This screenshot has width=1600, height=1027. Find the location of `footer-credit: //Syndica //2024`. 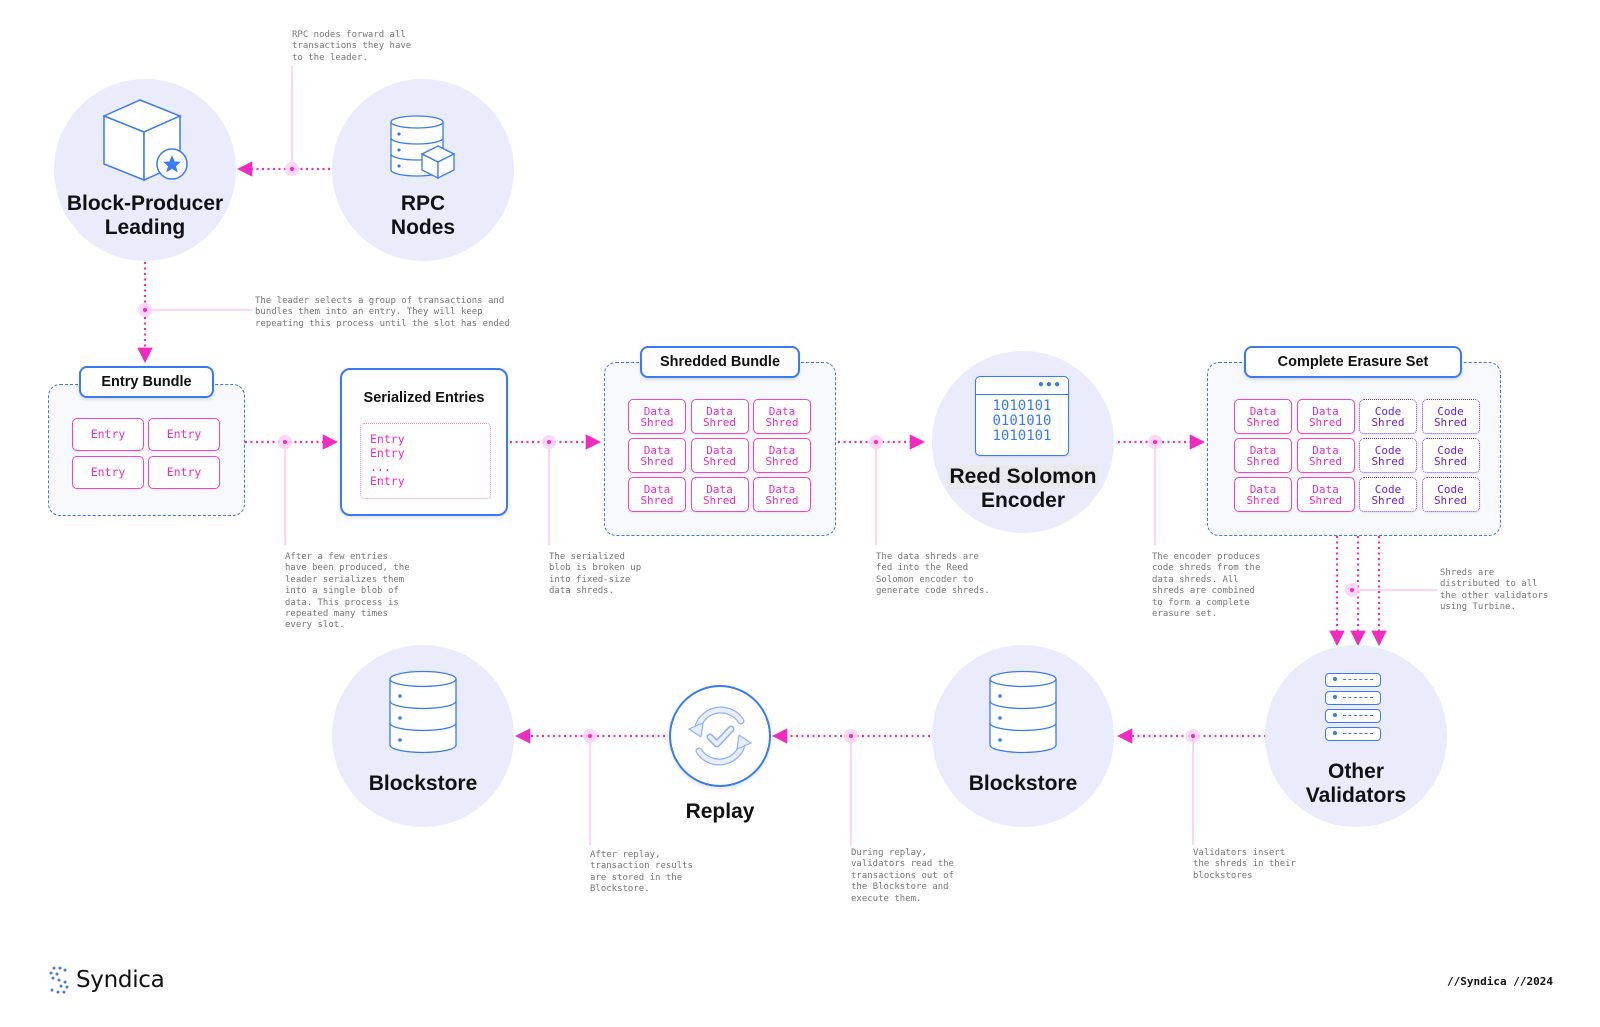

footer-credit: //Syndica //2024 is located at coordinates (1500, 981).